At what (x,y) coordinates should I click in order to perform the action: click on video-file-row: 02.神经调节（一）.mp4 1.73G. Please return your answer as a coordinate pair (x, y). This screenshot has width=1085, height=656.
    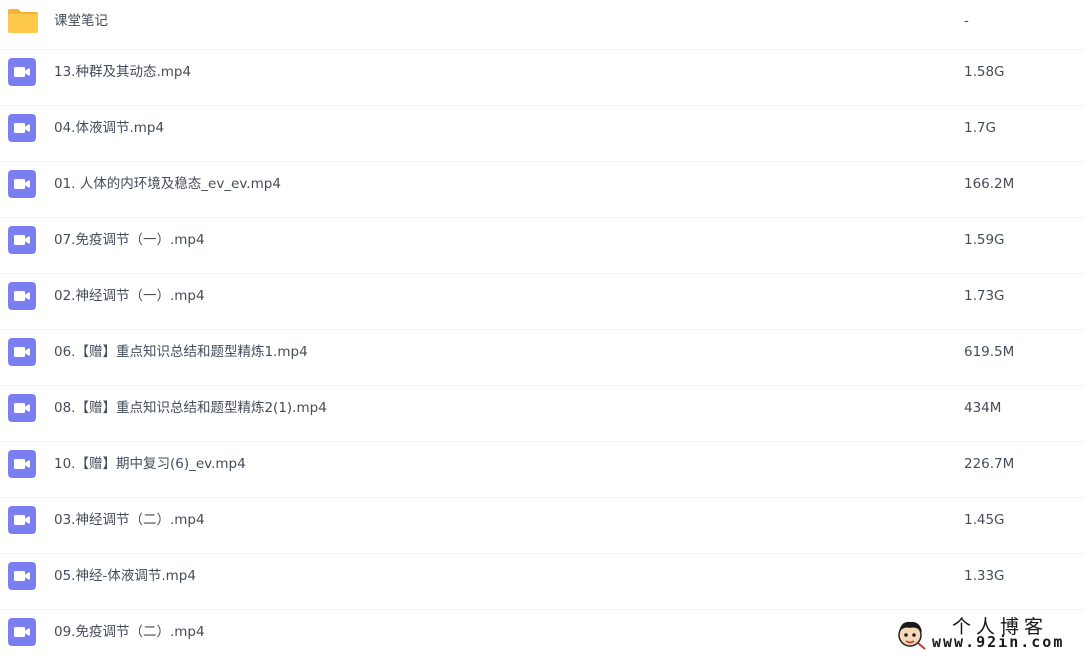
    Looking at the image, I should click on (542, 302).